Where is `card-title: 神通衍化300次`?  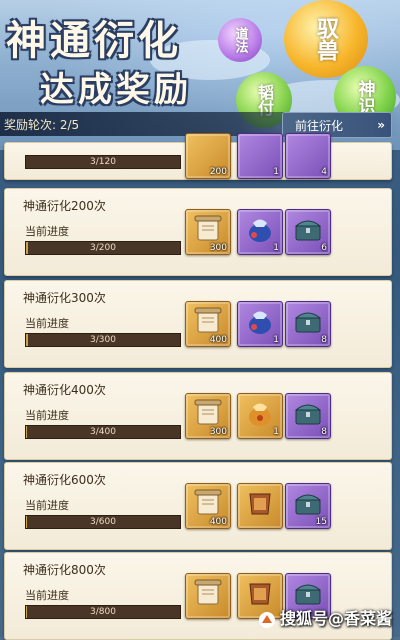
card-title: 神通衍化300次 is located at coordinates (64, 298).